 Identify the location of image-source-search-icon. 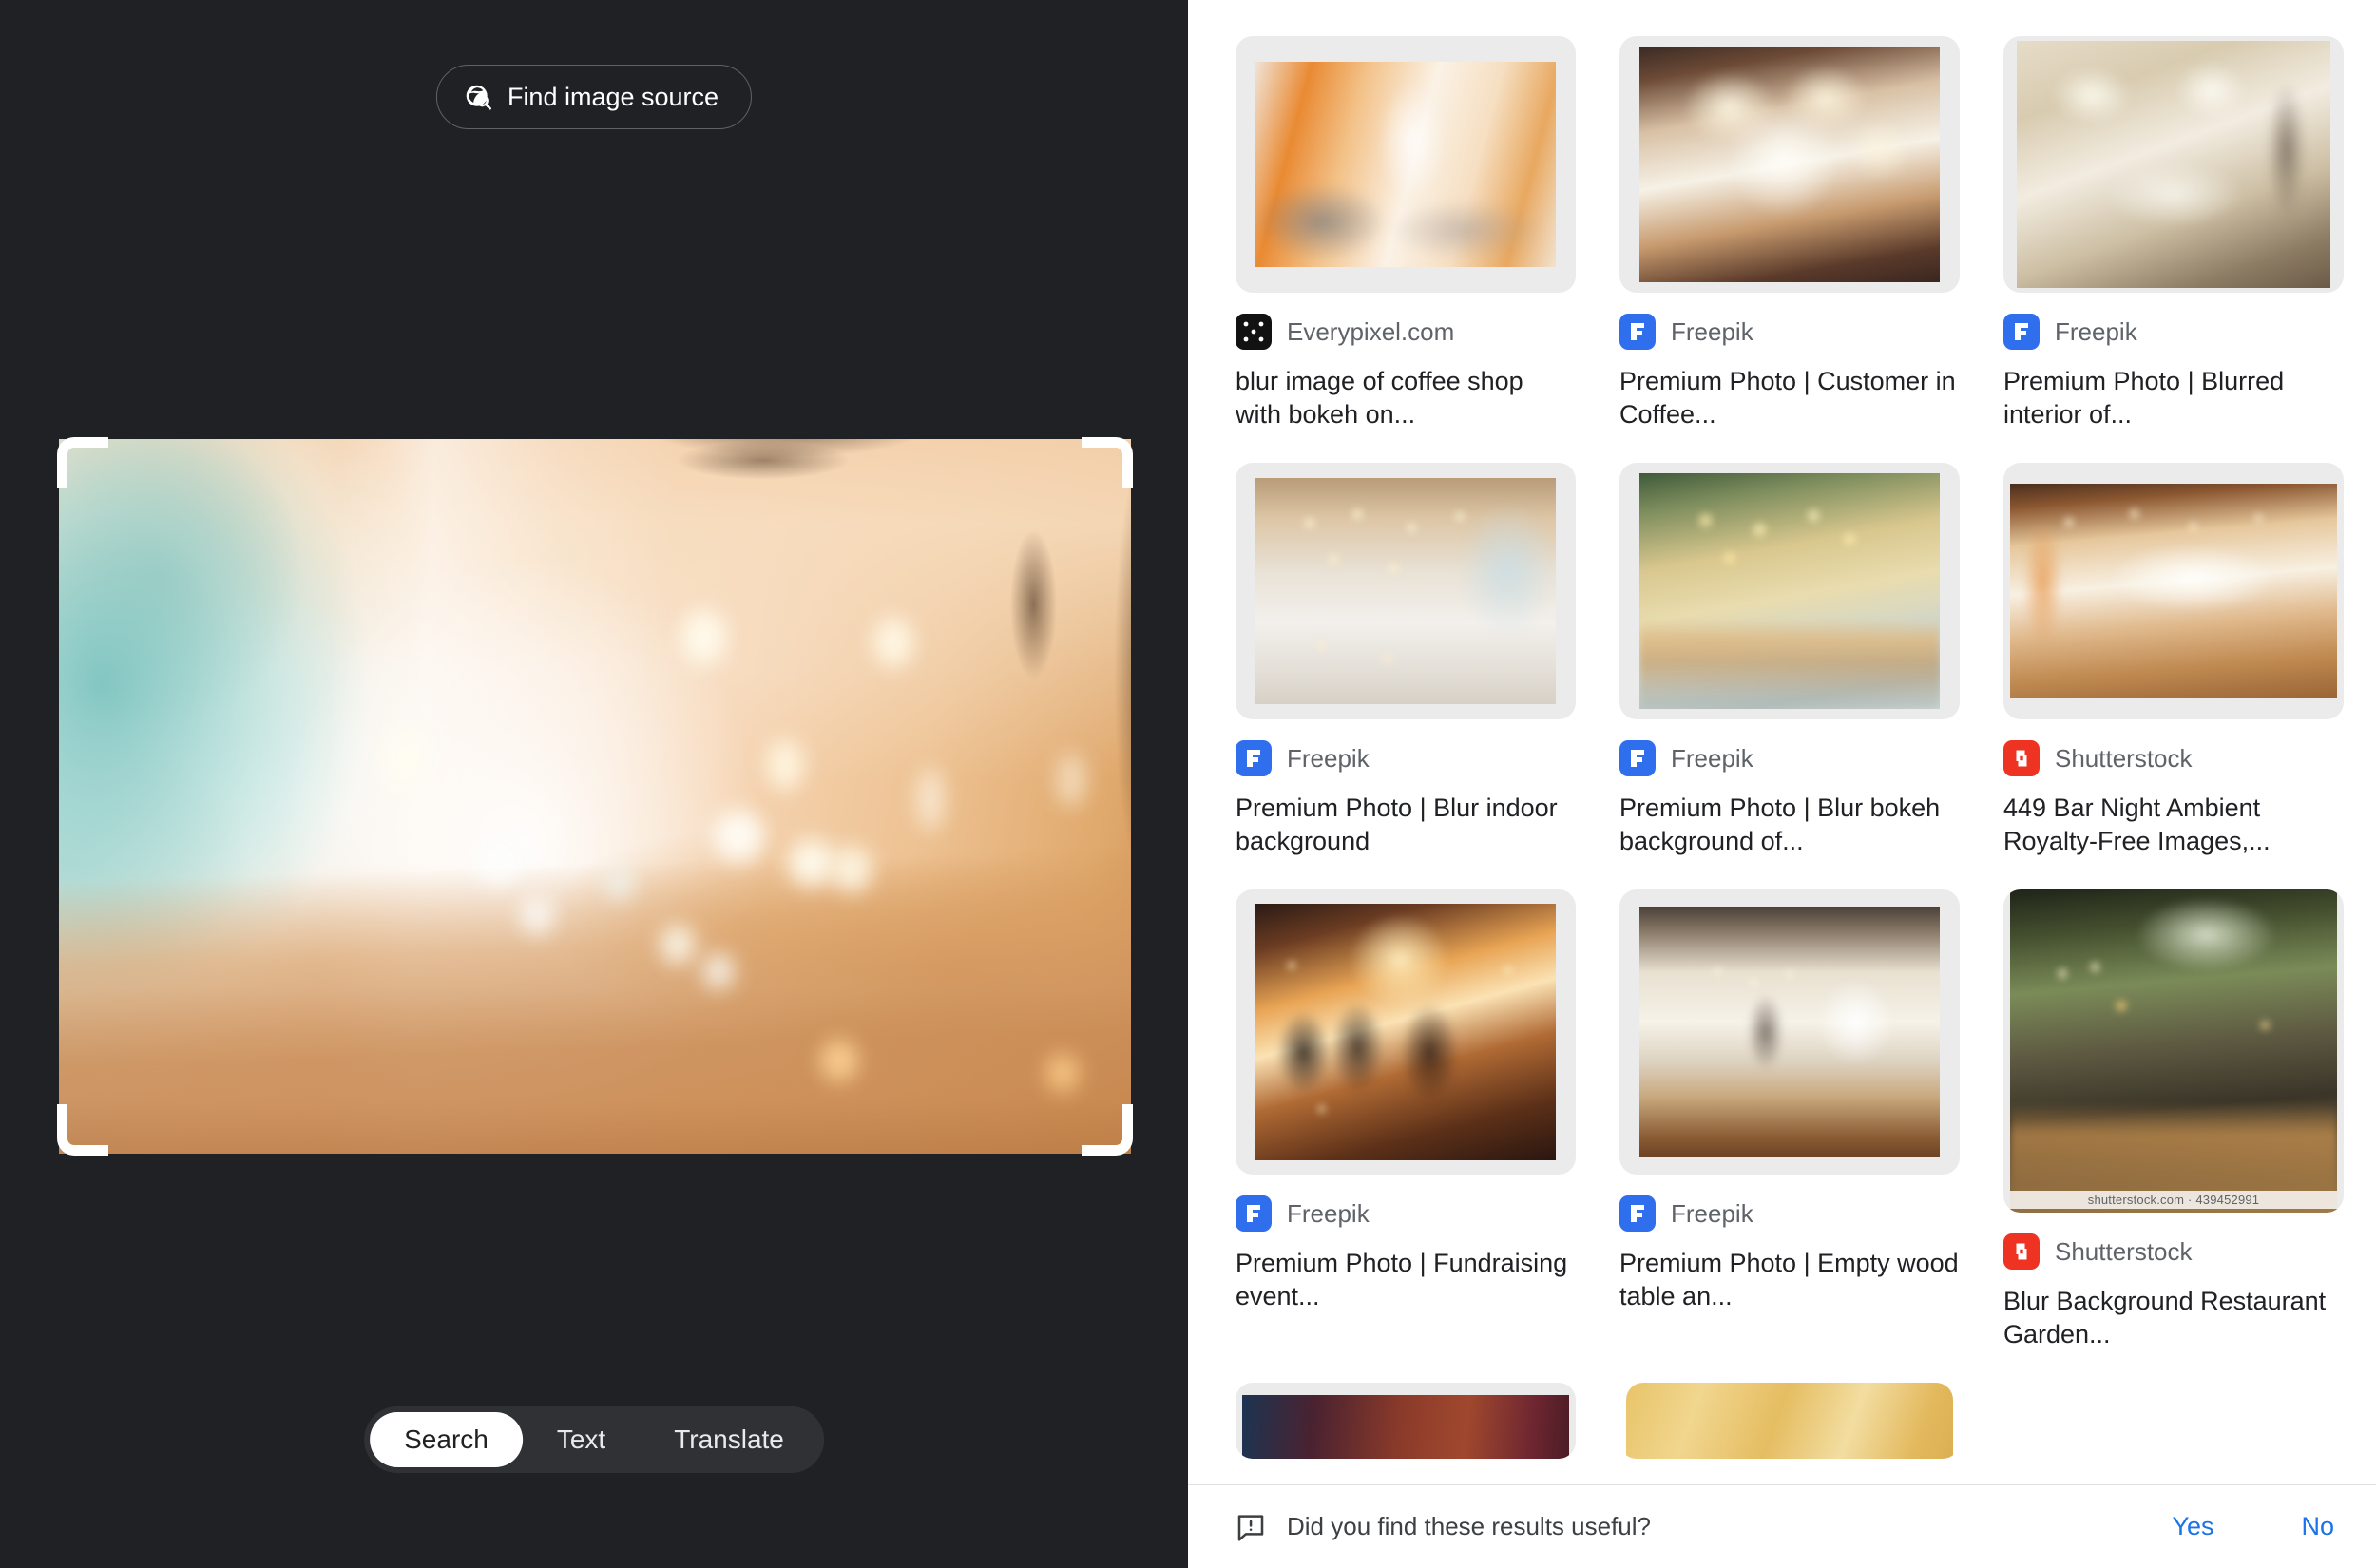
(478, 97).